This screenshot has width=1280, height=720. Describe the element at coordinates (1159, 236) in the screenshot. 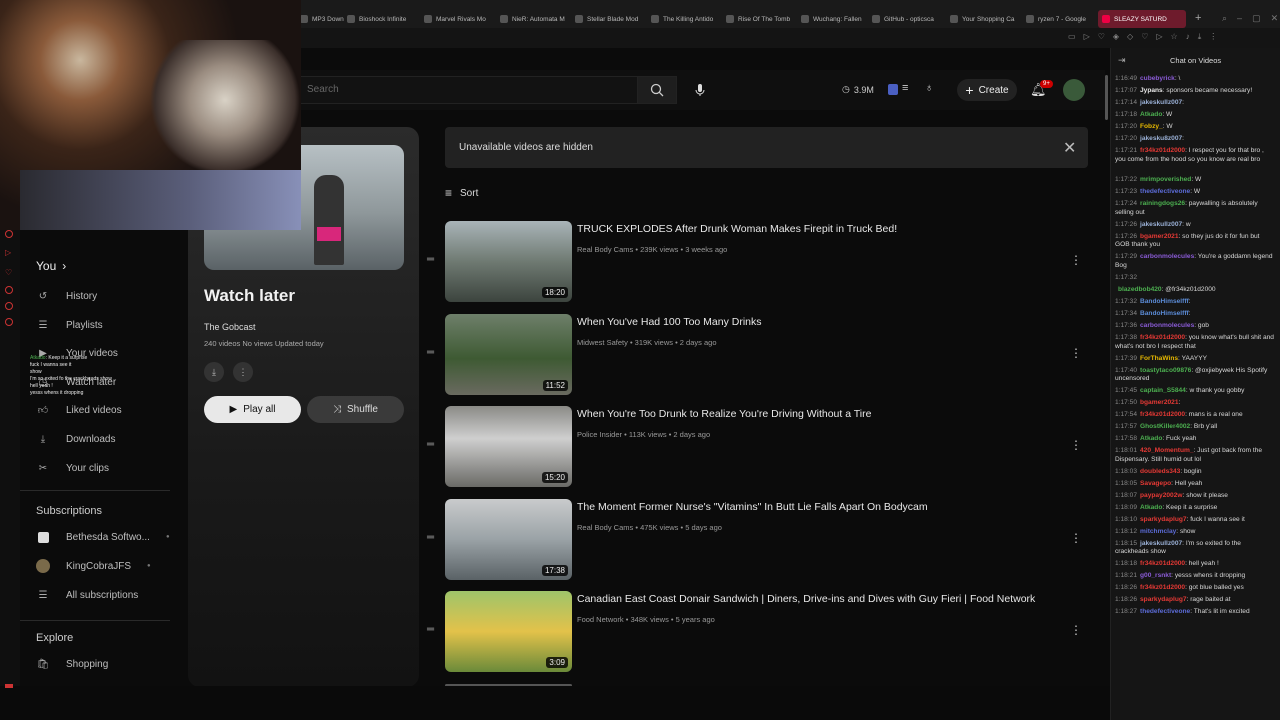

I see `chat-username: bgamer2021` at that location.